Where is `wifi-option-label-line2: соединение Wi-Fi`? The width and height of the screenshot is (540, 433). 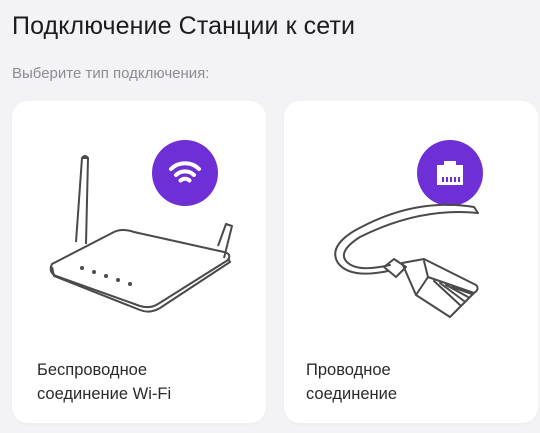 wifi-option-label-line2: соединение Wi-Fi is located at coordinates (104, 394).